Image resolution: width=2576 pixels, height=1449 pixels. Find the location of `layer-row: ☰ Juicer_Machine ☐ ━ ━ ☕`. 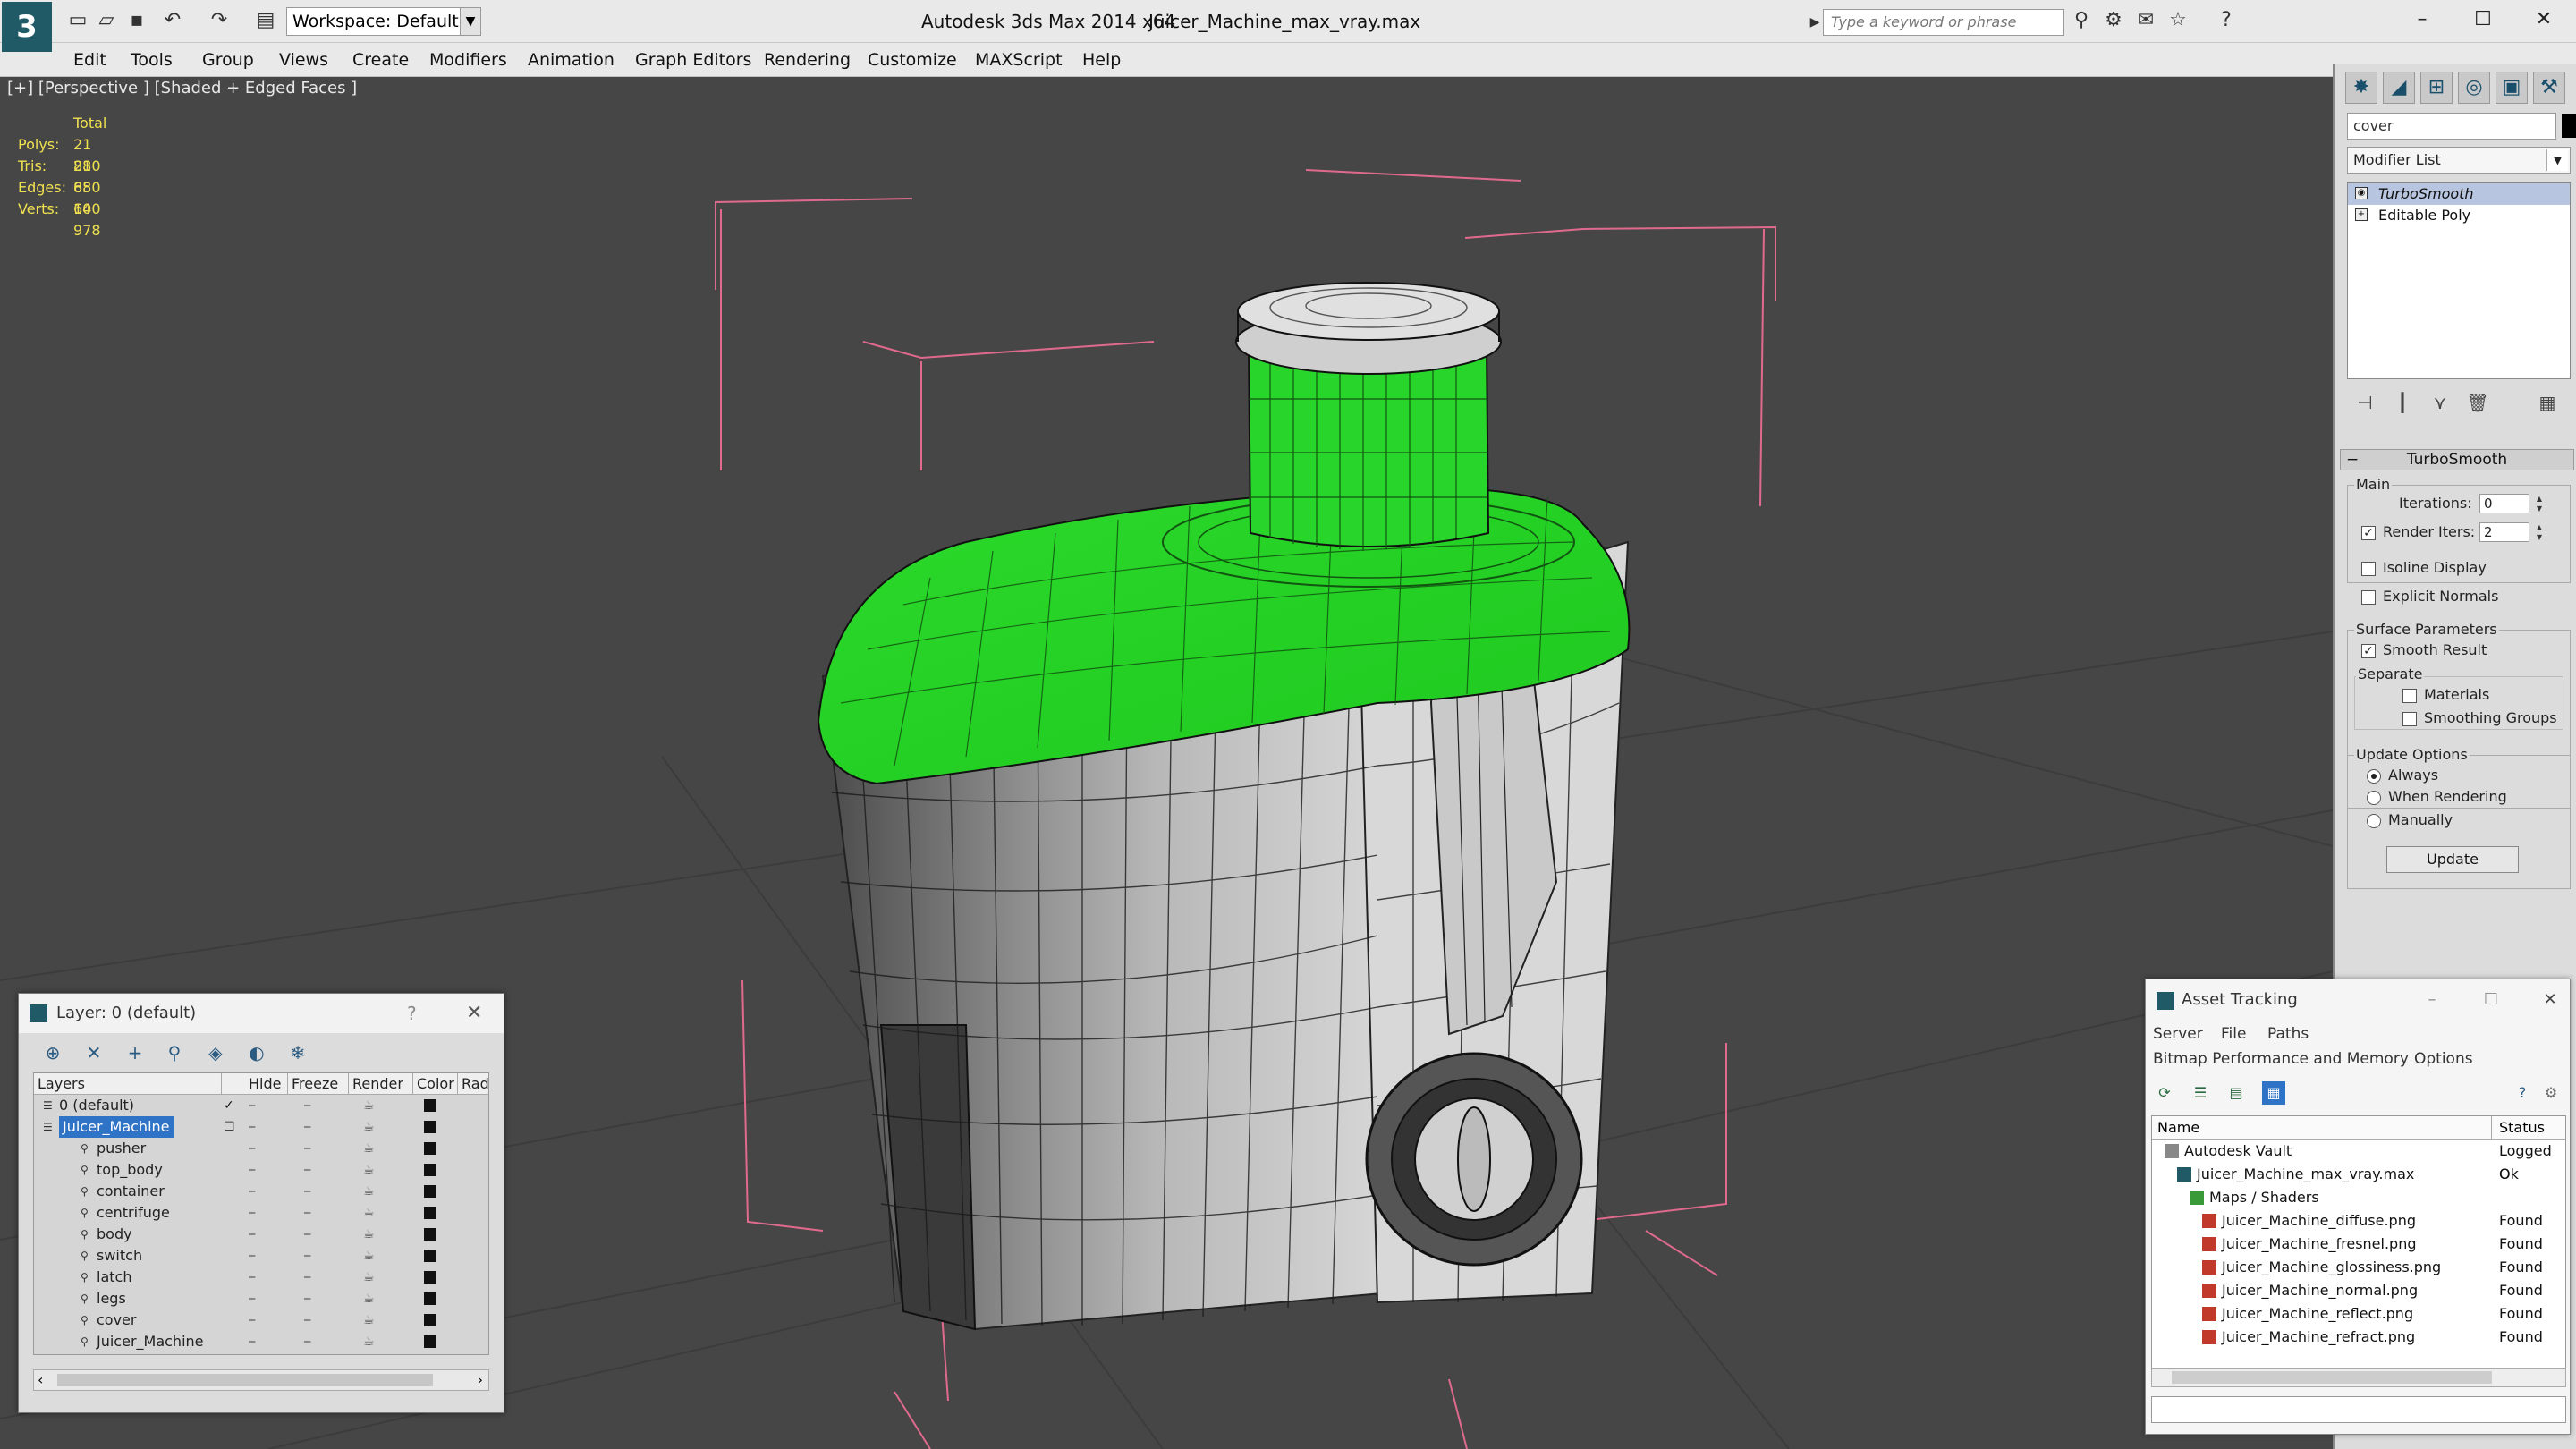

layer-row: ☰ Juicer_Machine ☐ ━ ━ ☕ is located at coordinates (261, 1127).